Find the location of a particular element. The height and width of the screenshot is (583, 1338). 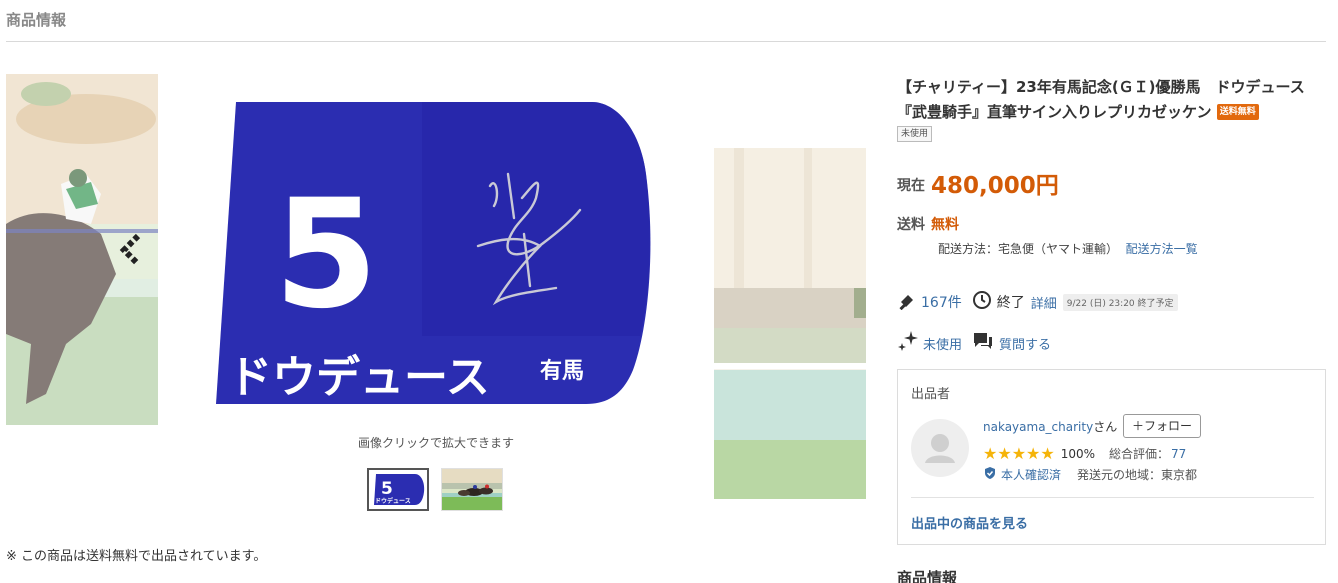

bid-count: 167件 is located at coordinates (941, 302).